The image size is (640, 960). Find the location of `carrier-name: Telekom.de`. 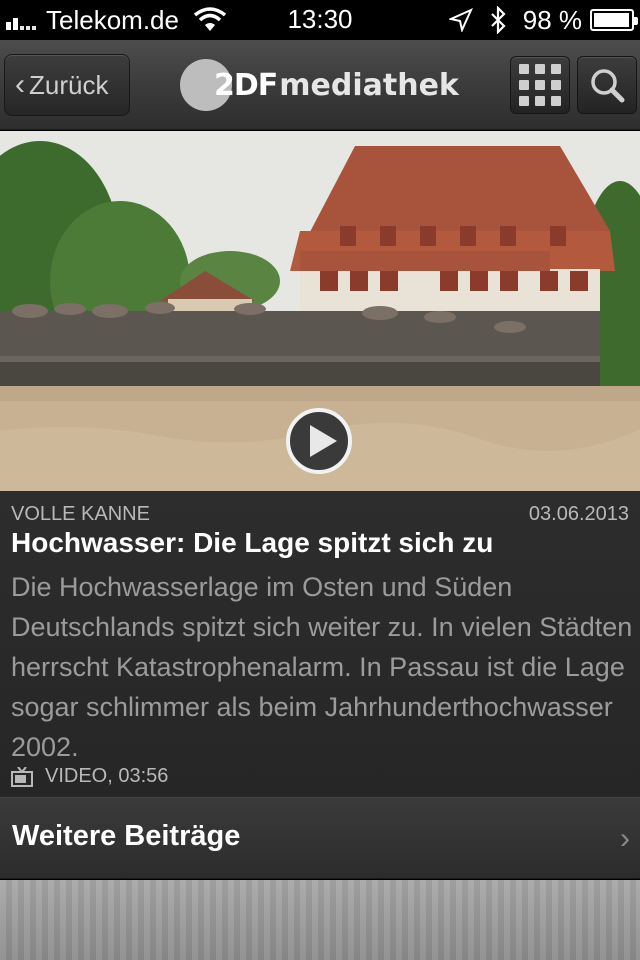

carrier-name: Telekom.de is located at coordinates (112, 19).